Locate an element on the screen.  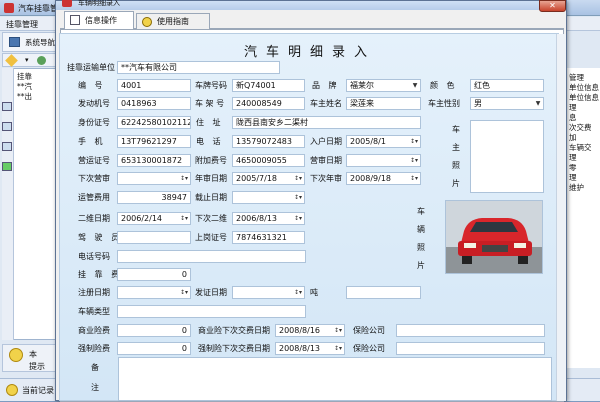
plate-field: 新Q74001 is located at coordinates (268, 85).